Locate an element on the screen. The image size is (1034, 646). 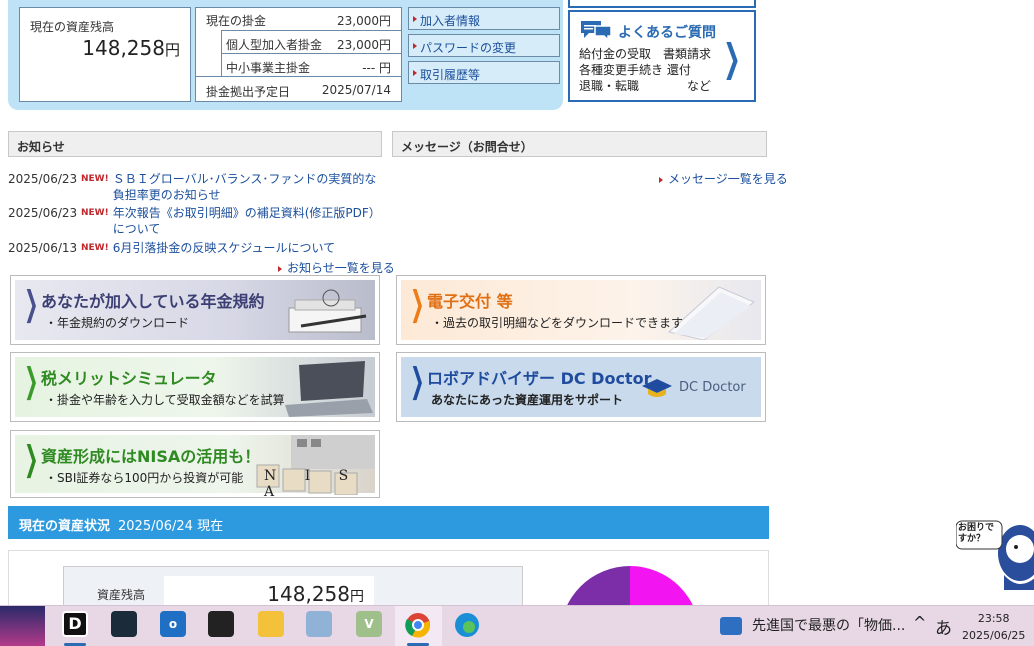
file-explorer-icon is located at coordinates (271, 624).